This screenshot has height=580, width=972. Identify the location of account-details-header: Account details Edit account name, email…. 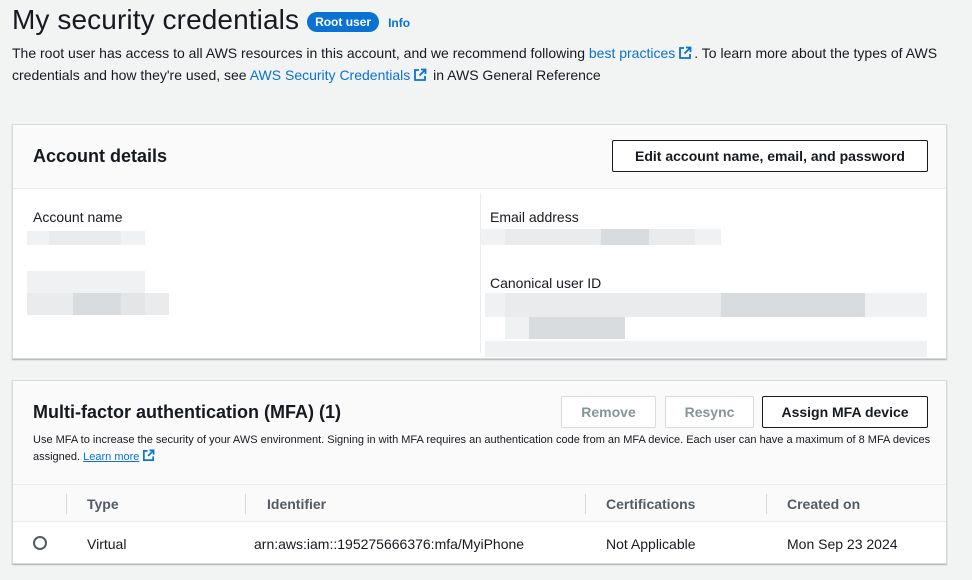
(479, 157).